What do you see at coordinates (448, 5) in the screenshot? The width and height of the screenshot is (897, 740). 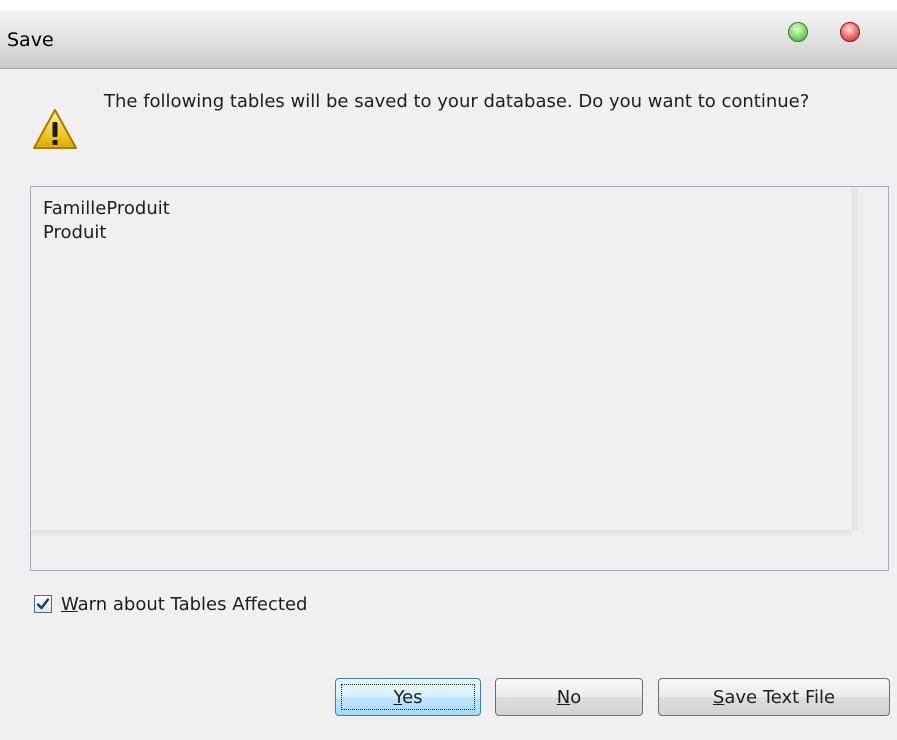 I see `window-top-gap` at bounding box center [448, 5].